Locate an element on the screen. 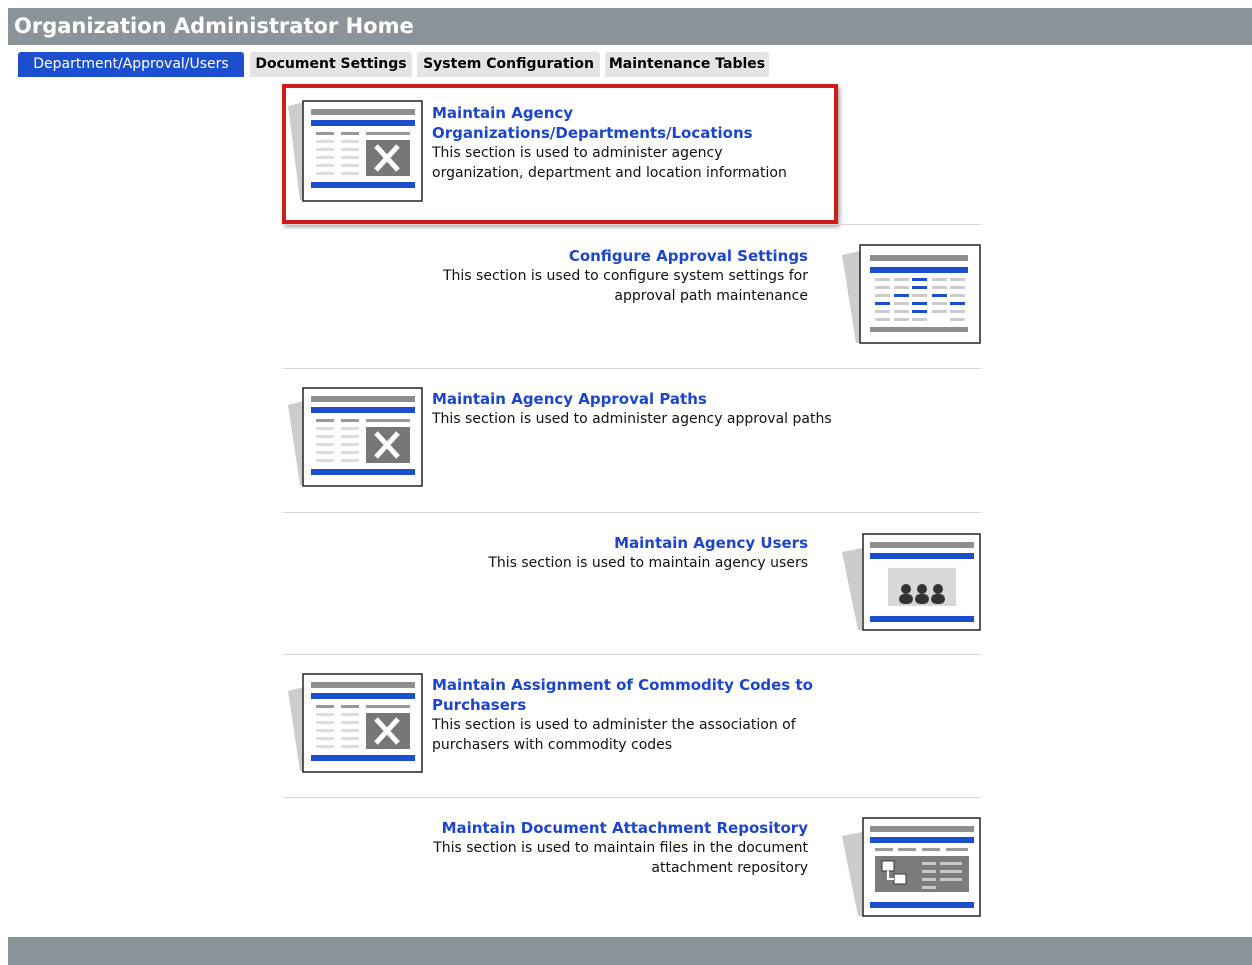  tab-maintenance-tables: Maintenance Tables is located at coordinates (687, 64).